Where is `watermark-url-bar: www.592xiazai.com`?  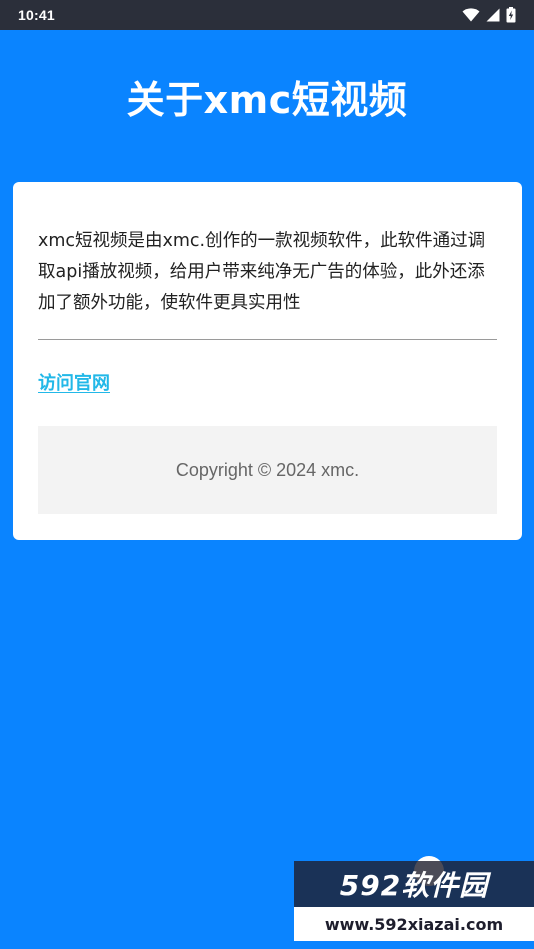
watermark-url-bar: www.592xiazai.com is located at coordinates (414, 924).